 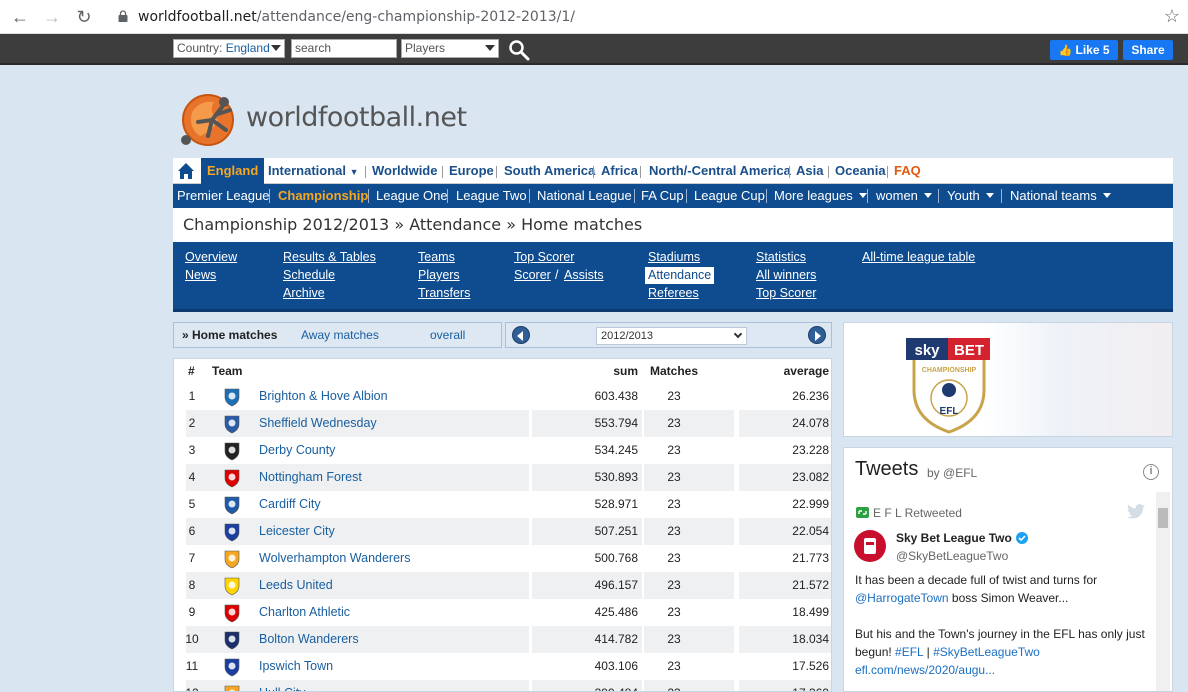 I want to click on link-results-tables: Results & Tables, so click(x=329, y=257).